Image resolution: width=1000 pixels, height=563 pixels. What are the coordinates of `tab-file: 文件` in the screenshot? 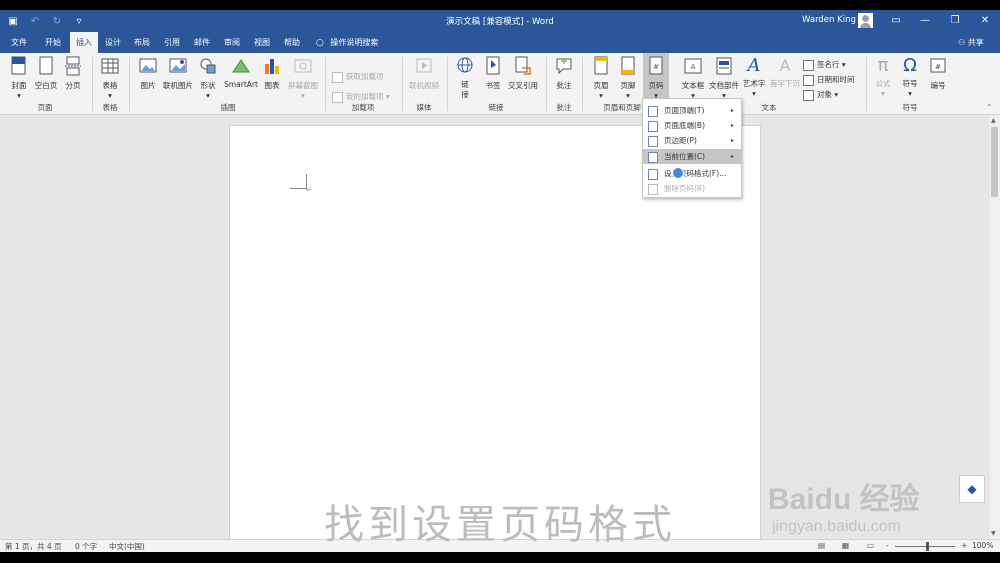 It's located at (19, 42).